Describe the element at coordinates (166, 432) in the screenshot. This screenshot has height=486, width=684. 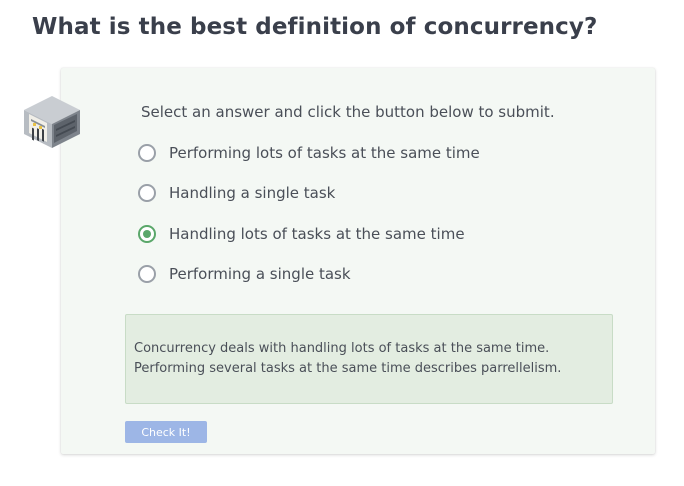
I see `check-it-button: Check It!` at that location.